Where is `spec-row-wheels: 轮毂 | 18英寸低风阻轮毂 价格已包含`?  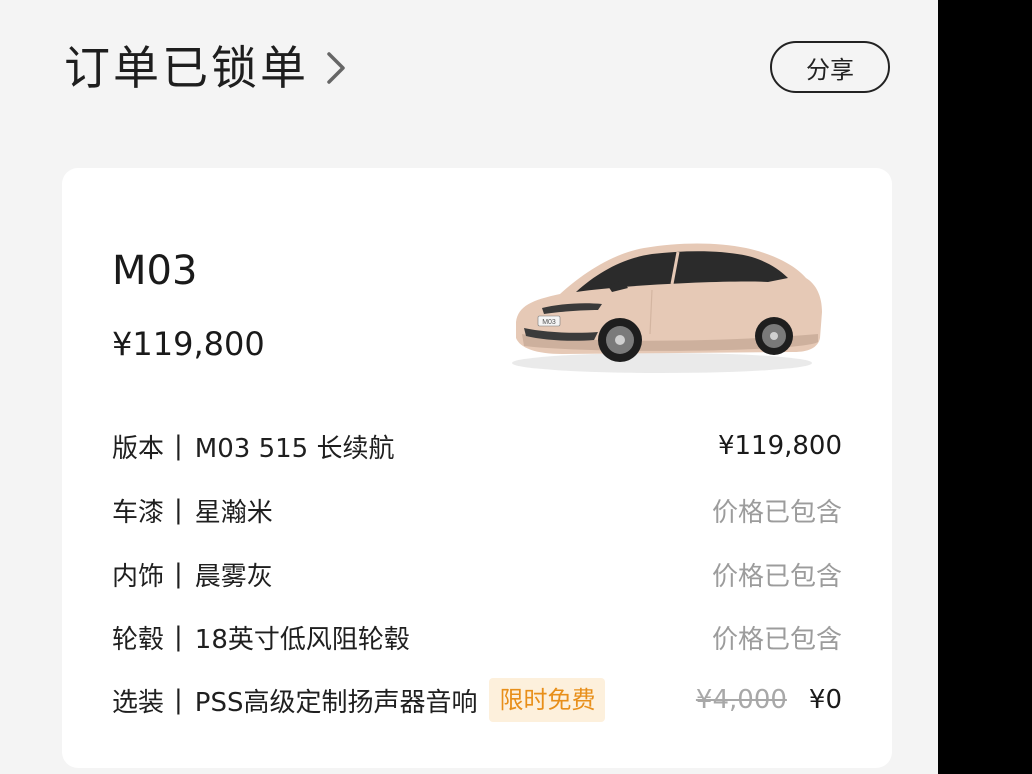 spec-row-wheels: 轮毂 | 18英寸低风阻轮毂 价格已包含 is located at coordinates (477, 637).